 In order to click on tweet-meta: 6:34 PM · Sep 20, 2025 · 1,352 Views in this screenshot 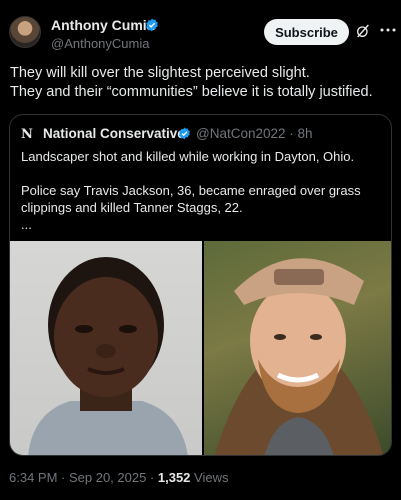, I will do `click(118, 477)`.